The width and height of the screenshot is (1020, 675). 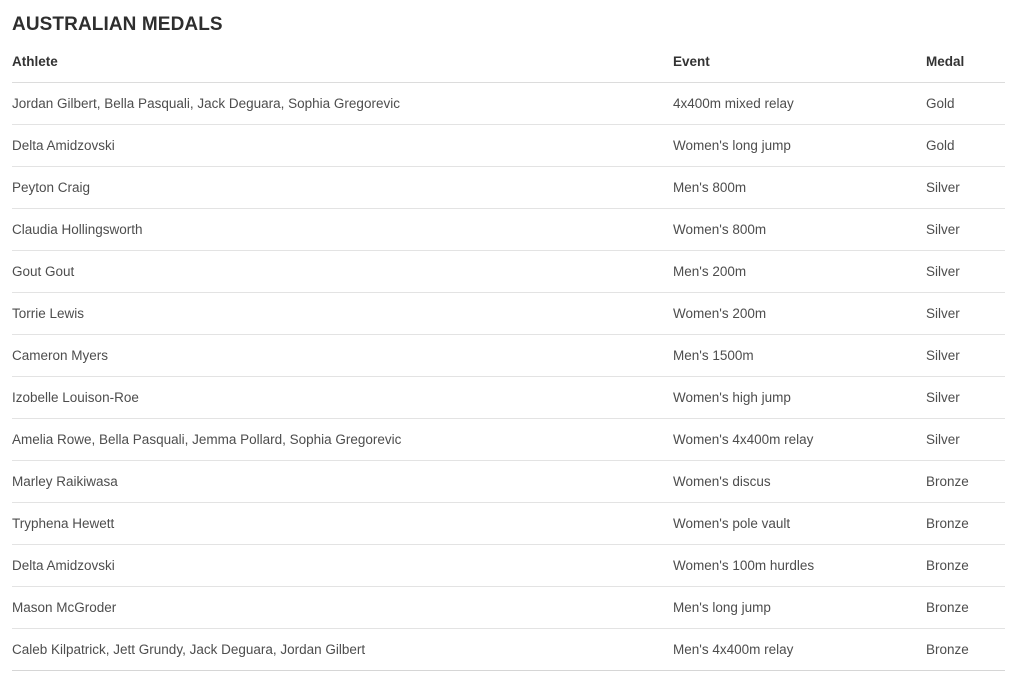 What do you see at coordinates (342, 68) in the screenshot?
I see `column-header-athlete: Athlete` at bounding box center [342, 68].